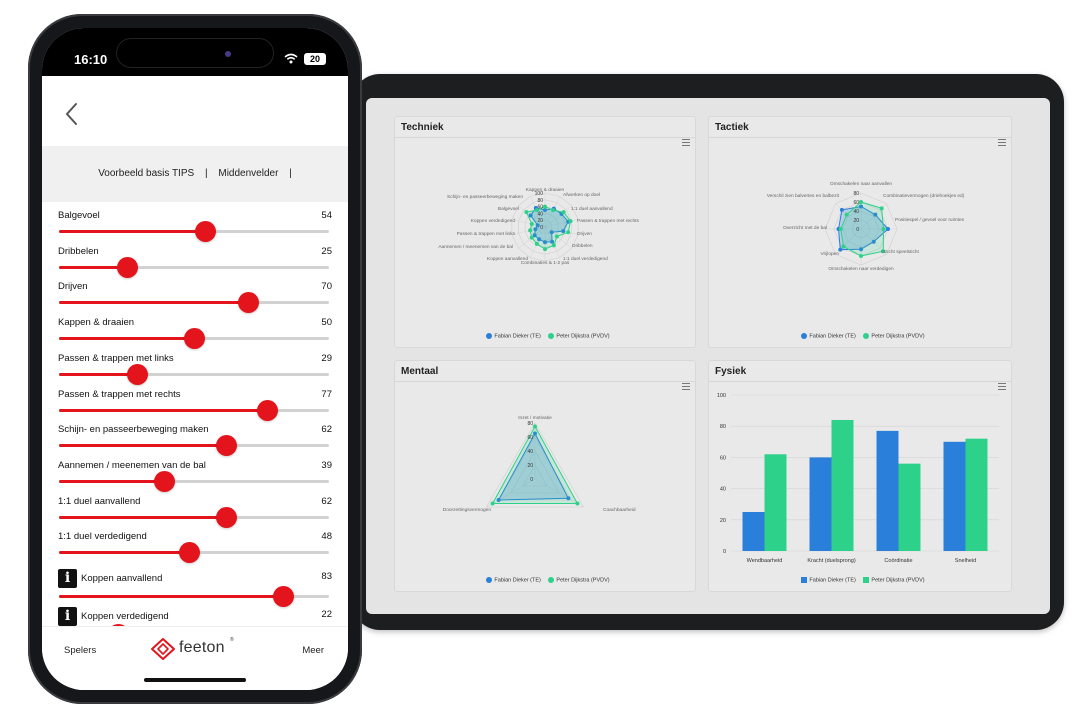 The image size is (1080, 710). I want to click on skill-label: Kappen & draaien, so click(96, 323).